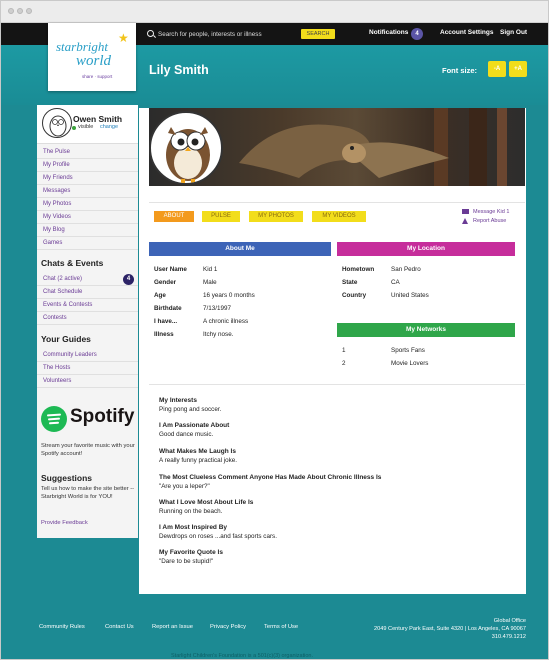 This screenshot has height=660, width=549. What do you see at coordinates (221, 216) in the screenshot?
I see `tab-pulse: PULSE` at bounding box center [221, 216].